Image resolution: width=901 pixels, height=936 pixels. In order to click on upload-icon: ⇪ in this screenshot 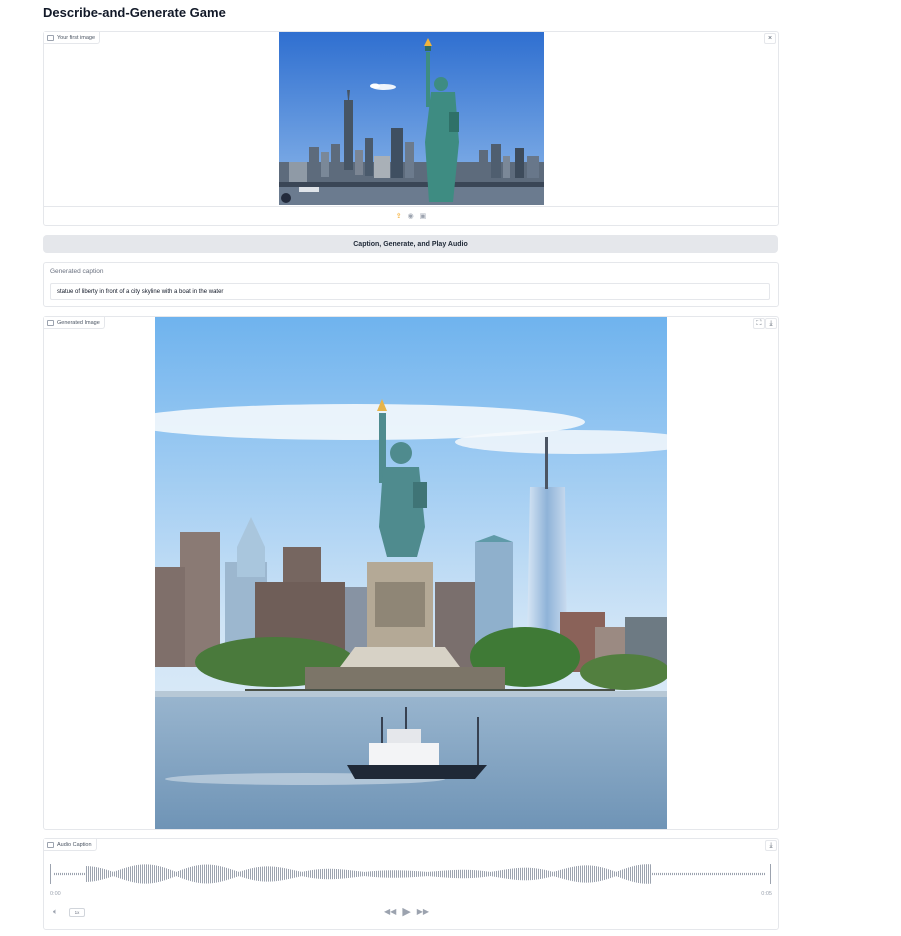, I will do `click(399, 216)`.